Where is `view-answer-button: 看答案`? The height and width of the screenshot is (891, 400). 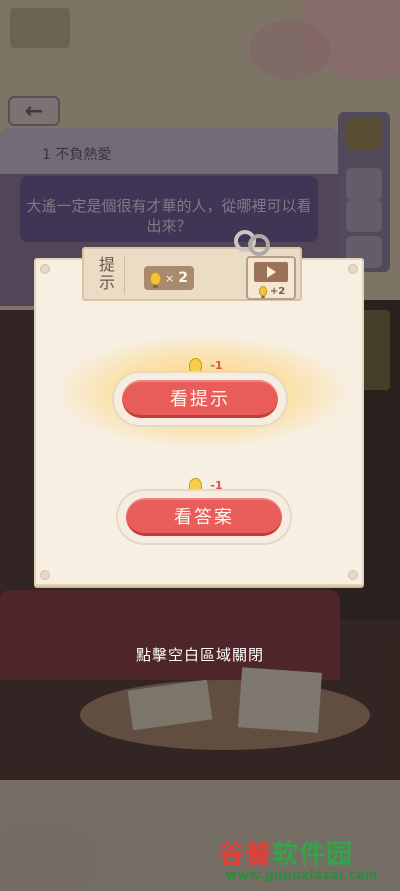
view-answer-button: 看答案 is located at coordinates (204, 517).